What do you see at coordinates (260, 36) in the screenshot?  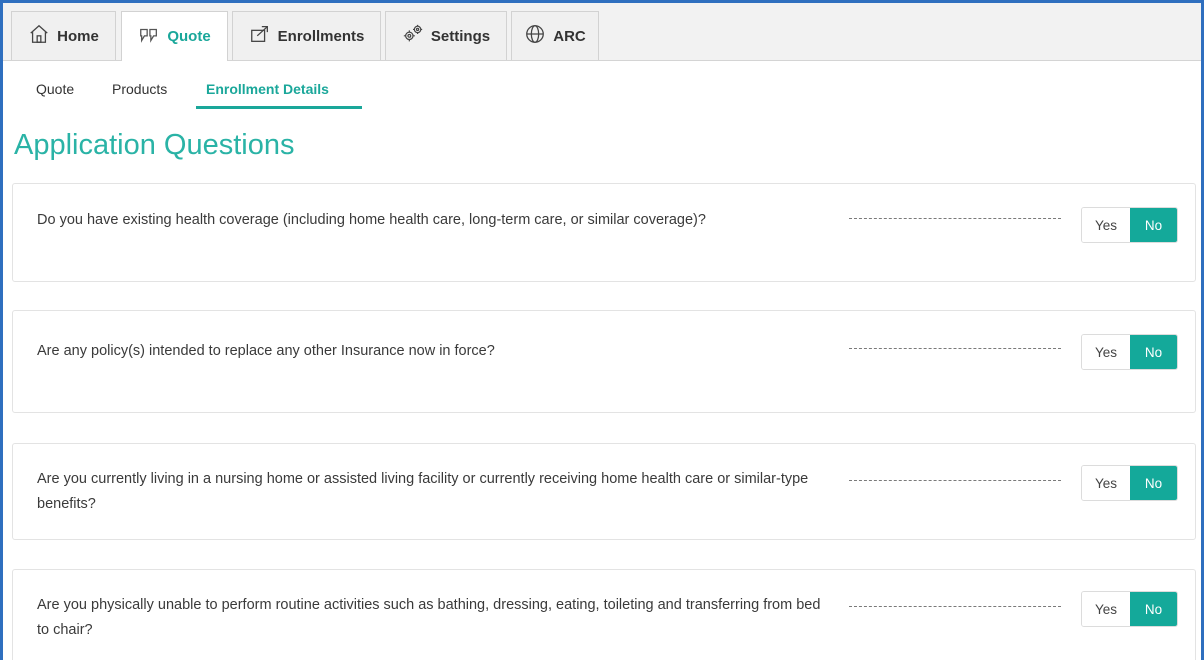 I see `enrollments-icon` at bounding box center [260, 36].